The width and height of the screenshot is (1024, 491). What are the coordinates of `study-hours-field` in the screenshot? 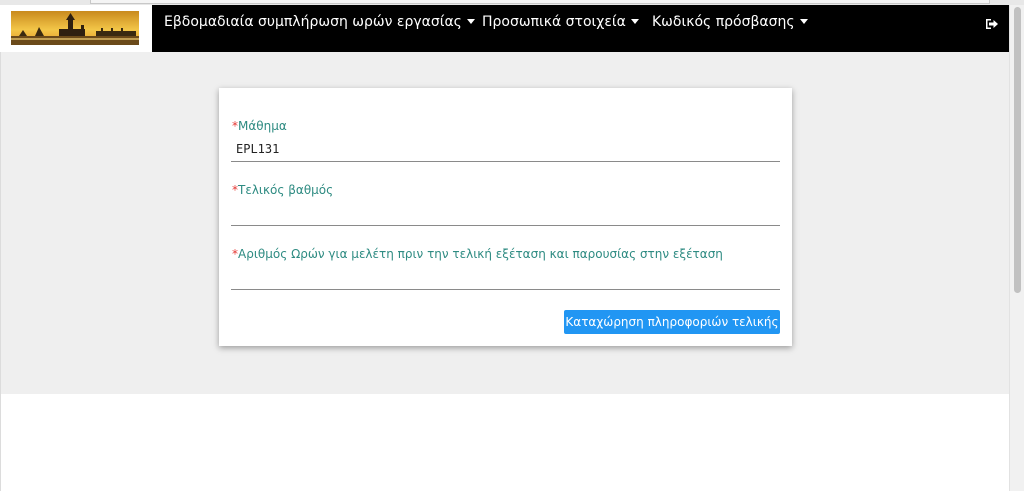 It's located at (505, 277).